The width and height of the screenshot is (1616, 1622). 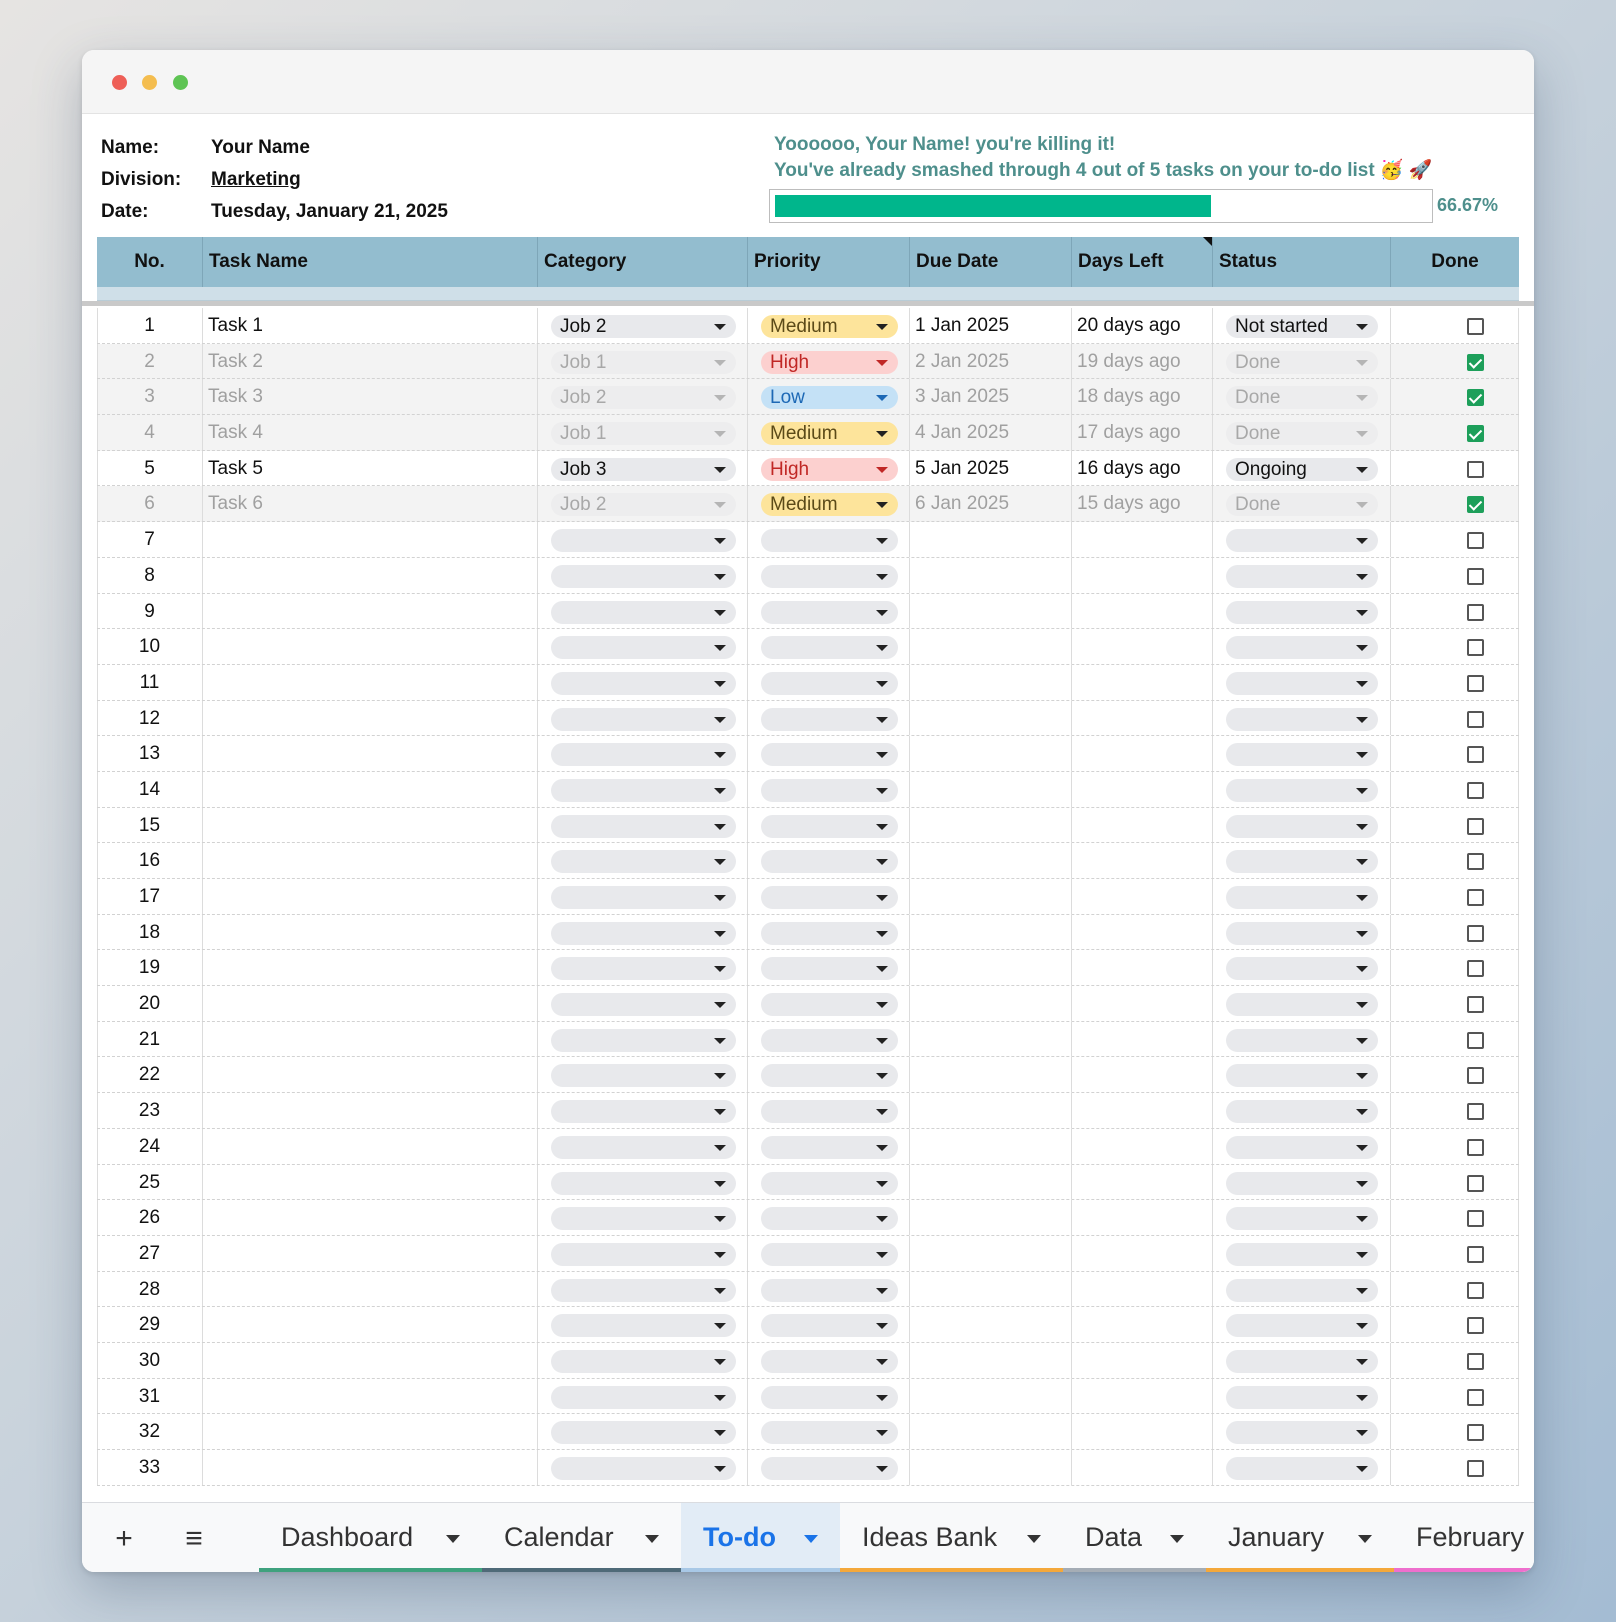 I want to click on column-header-priority: Priority, so click(x=828, y=262).